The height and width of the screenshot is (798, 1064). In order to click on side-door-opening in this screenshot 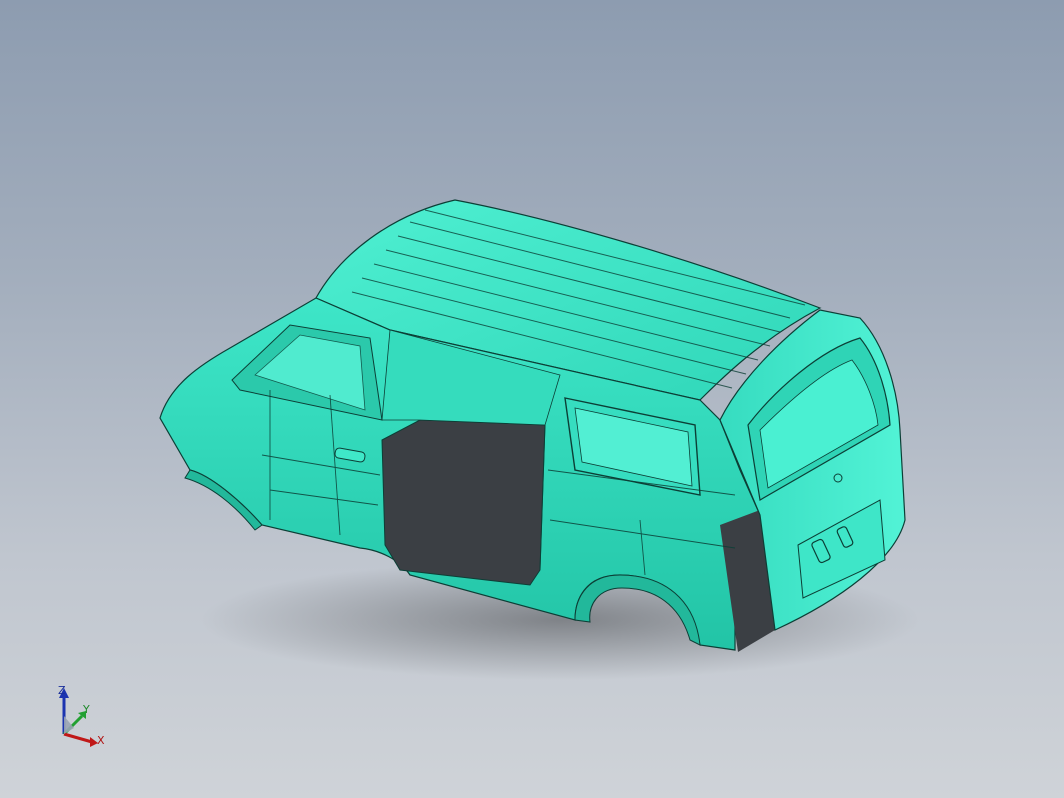, I will do `click(463, 502)`.